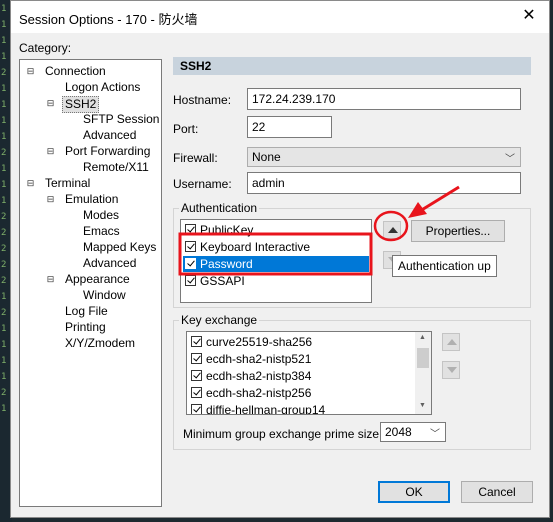 This screenshot has width=553, height=522. I want to click on highlight-box, so click(275, 254).